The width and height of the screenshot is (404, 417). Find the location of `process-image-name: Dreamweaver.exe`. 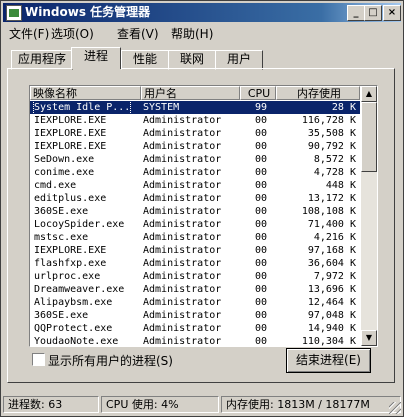

process-image-name: Dreamweaver.exe is located at coordinates (79, 289).